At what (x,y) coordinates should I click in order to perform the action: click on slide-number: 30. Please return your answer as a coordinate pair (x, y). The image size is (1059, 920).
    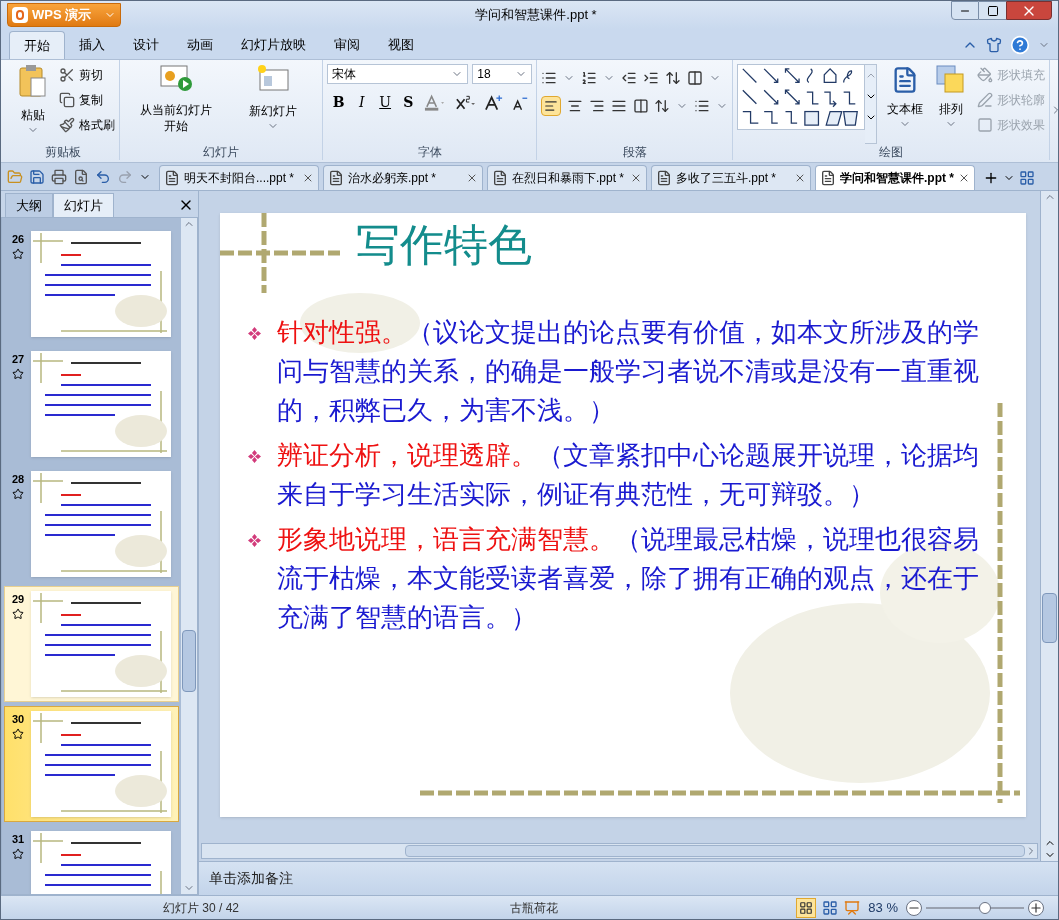
    Looking at the image, I should click on (18, 719).